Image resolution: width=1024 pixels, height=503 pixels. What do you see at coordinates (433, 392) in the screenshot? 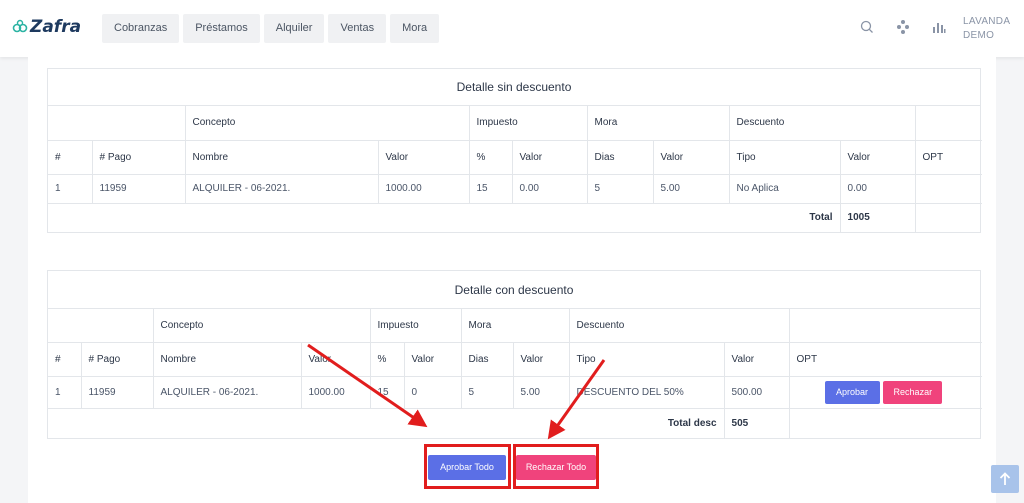
I see `cell-imp-valor: 0` at bounding box center [433, 392].